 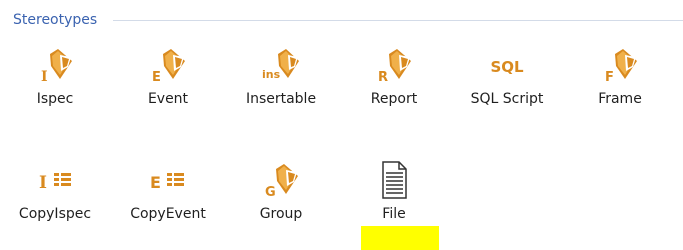 I want to click on file-button: File, so click(x=394, y=198).